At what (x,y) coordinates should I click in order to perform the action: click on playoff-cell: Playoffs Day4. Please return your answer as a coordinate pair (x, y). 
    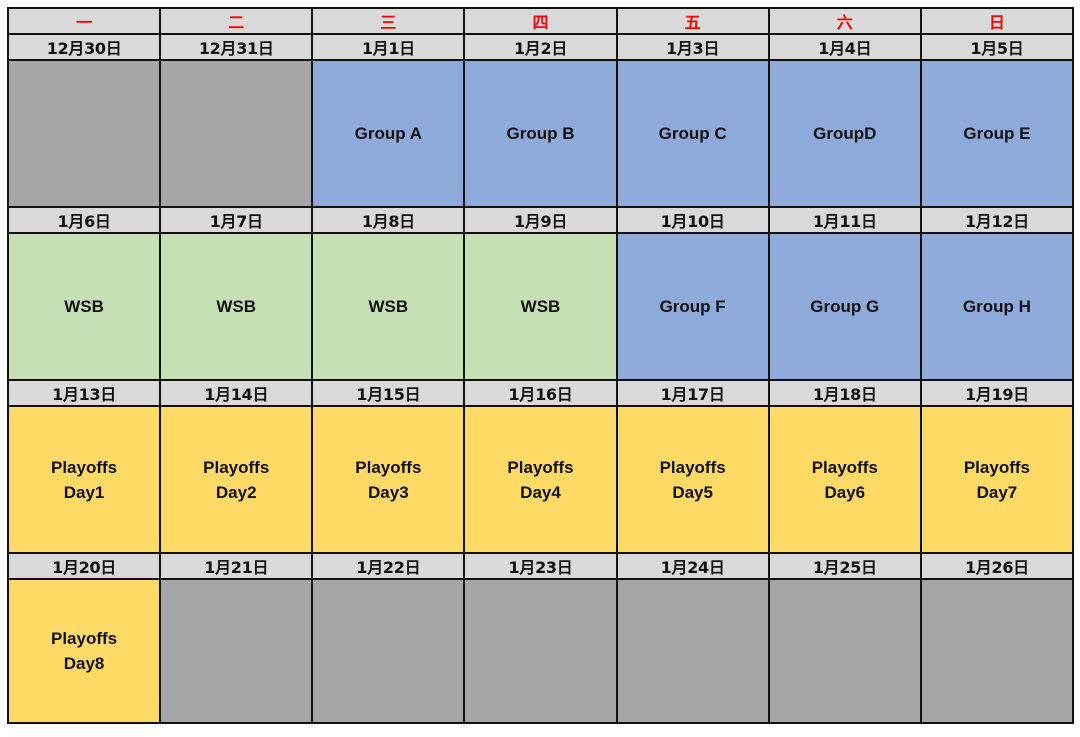
    Looking at the image, I should click on (540, 479).